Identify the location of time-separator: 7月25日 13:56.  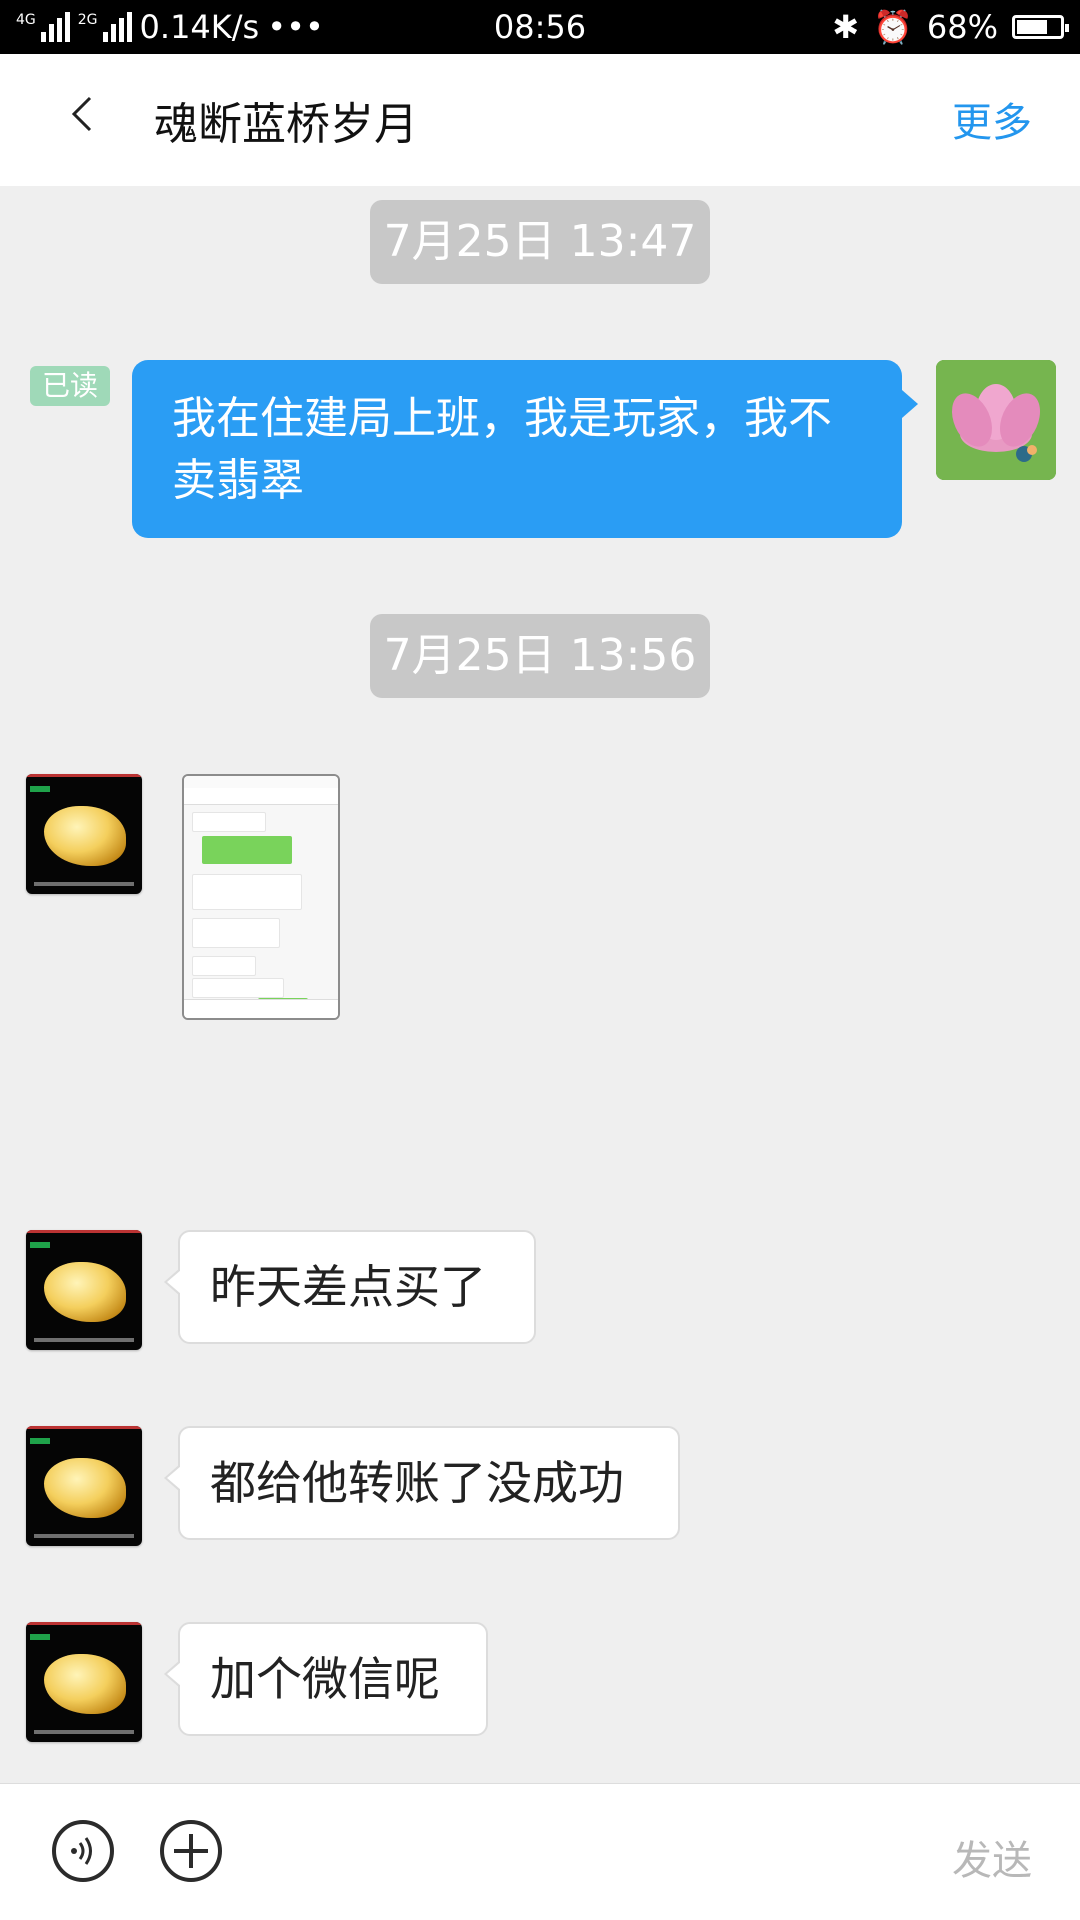
(540, 656).